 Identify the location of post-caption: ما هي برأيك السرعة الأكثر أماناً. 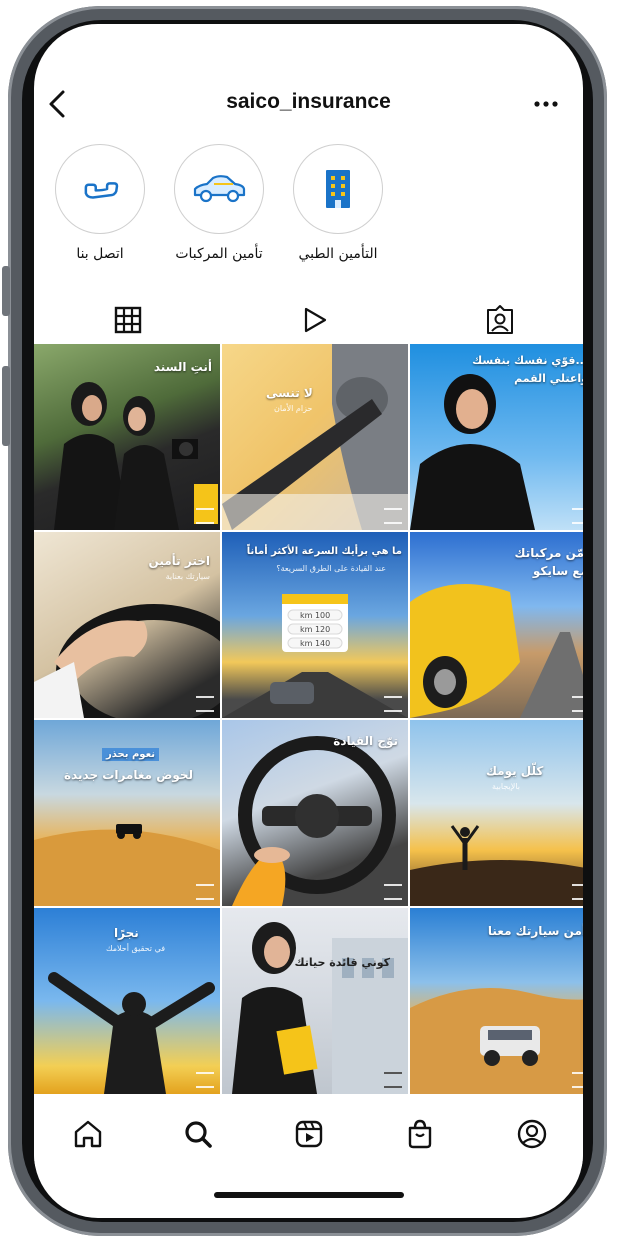
(324, 551).